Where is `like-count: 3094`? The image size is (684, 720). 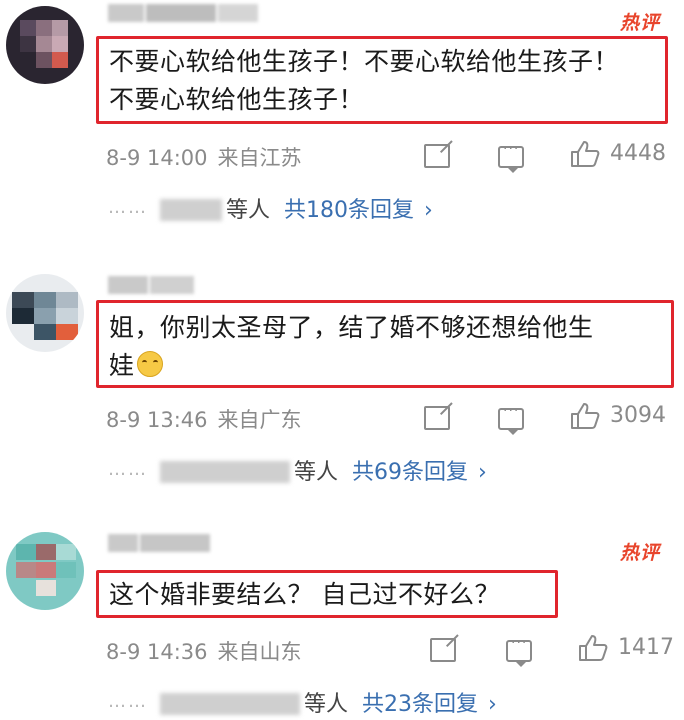
like-count: 3094 is located at coordinates (638, 415).